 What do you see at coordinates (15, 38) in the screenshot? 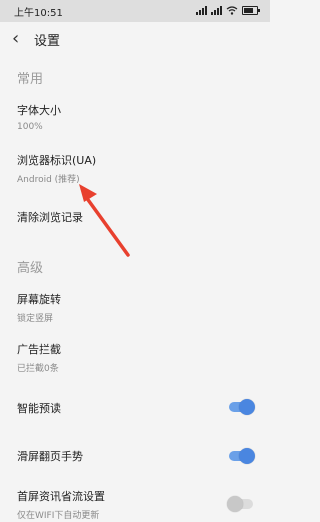
I see `chevron-left-icon: ‹` at bounding box center [15, 38].